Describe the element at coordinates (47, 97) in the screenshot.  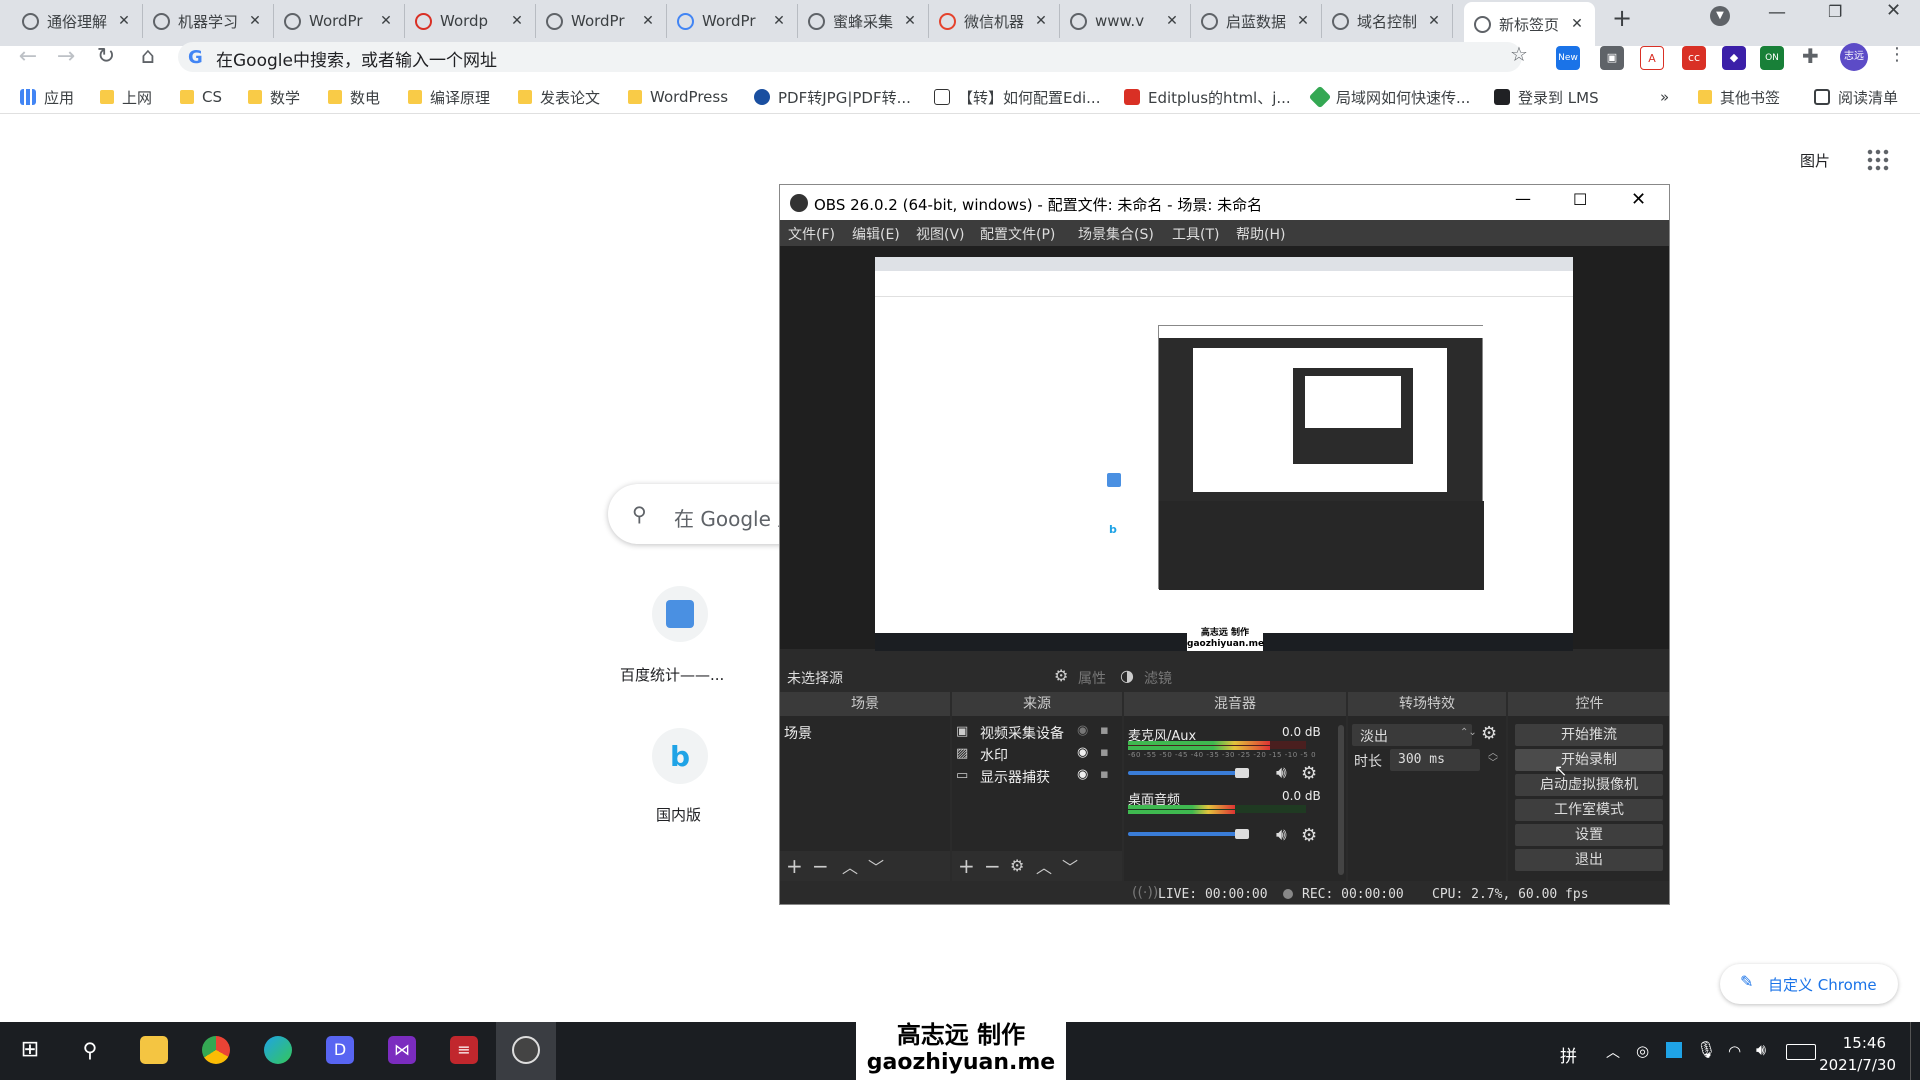
I see `bookmark-apps: 应用` at that location.